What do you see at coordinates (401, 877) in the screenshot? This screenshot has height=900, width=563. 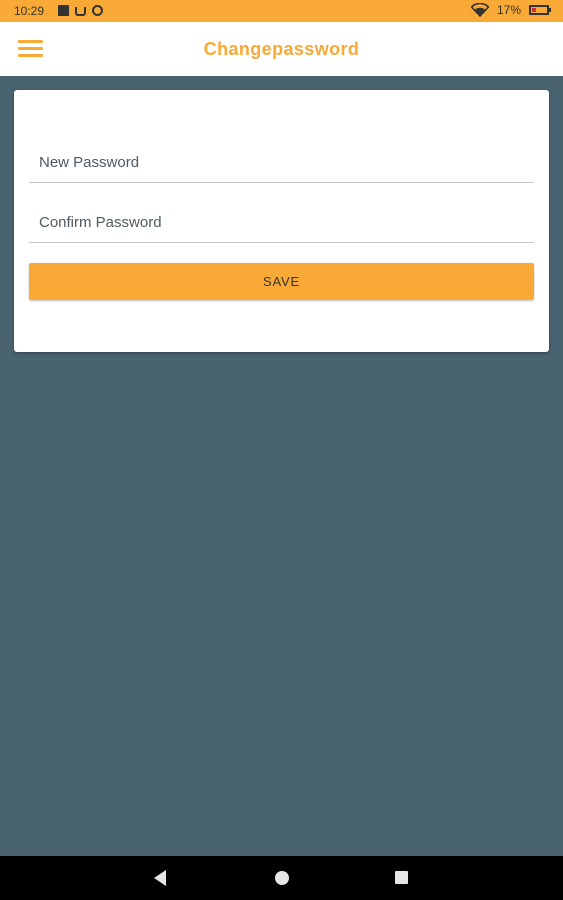 I see `recents-icon` at bounding box center [401, 877].